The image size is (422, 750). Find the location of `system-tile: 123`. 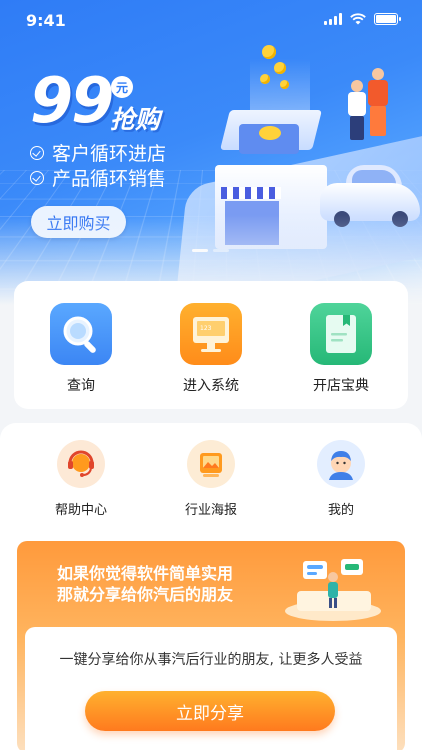

system-tile: 123 is located at coordinates (211, 334).